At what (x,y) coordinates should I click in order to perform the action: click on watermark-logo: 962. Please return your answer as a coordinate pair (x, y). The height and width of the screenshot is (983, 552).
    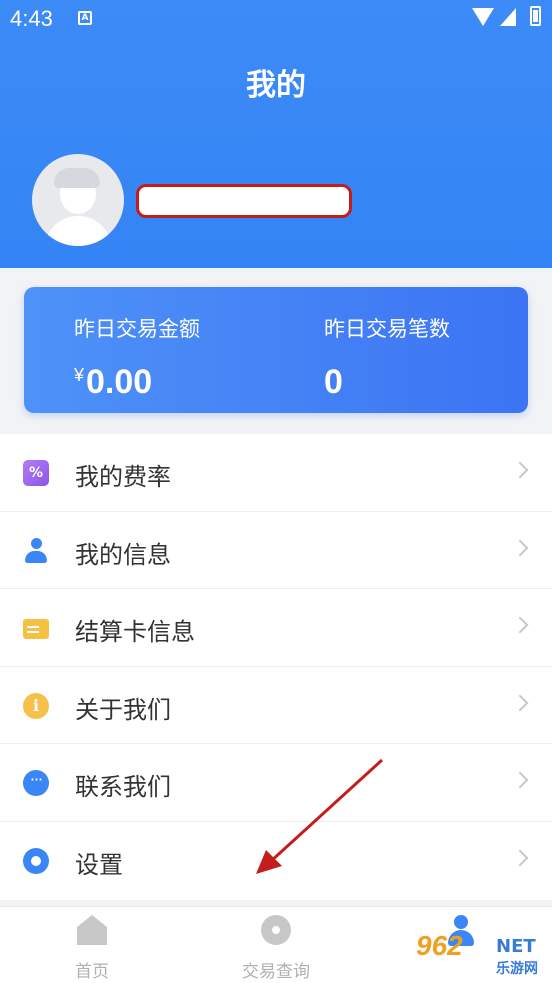
    Looking at the image, I should click on (439, 945).